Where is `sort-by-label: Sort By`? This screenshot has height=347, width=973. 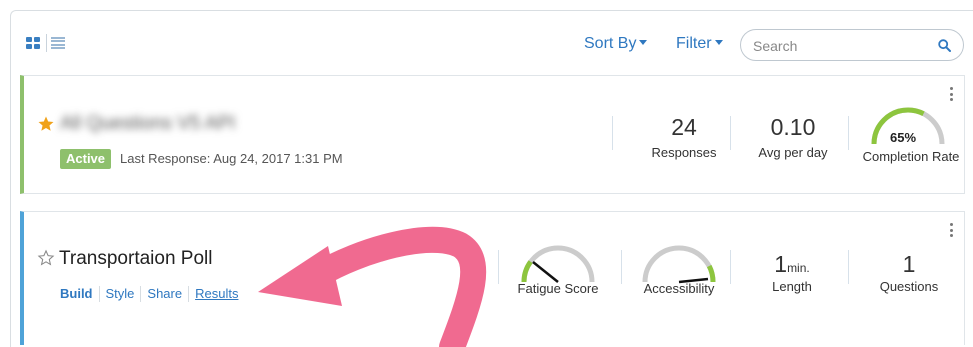
sort-by-label: Sort By is located at coordinates (610, 43).